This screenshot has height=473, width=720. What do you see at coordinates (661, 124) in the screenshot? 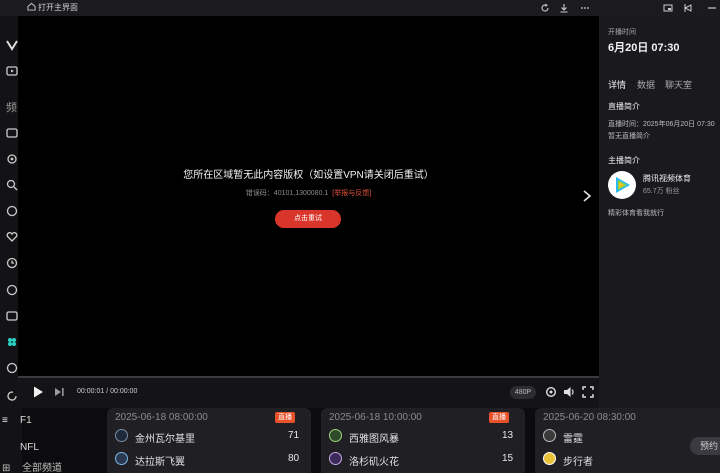
I see `live-time: 直播时间：2025年06月20日 07:30` at bounding box center [661, 124].